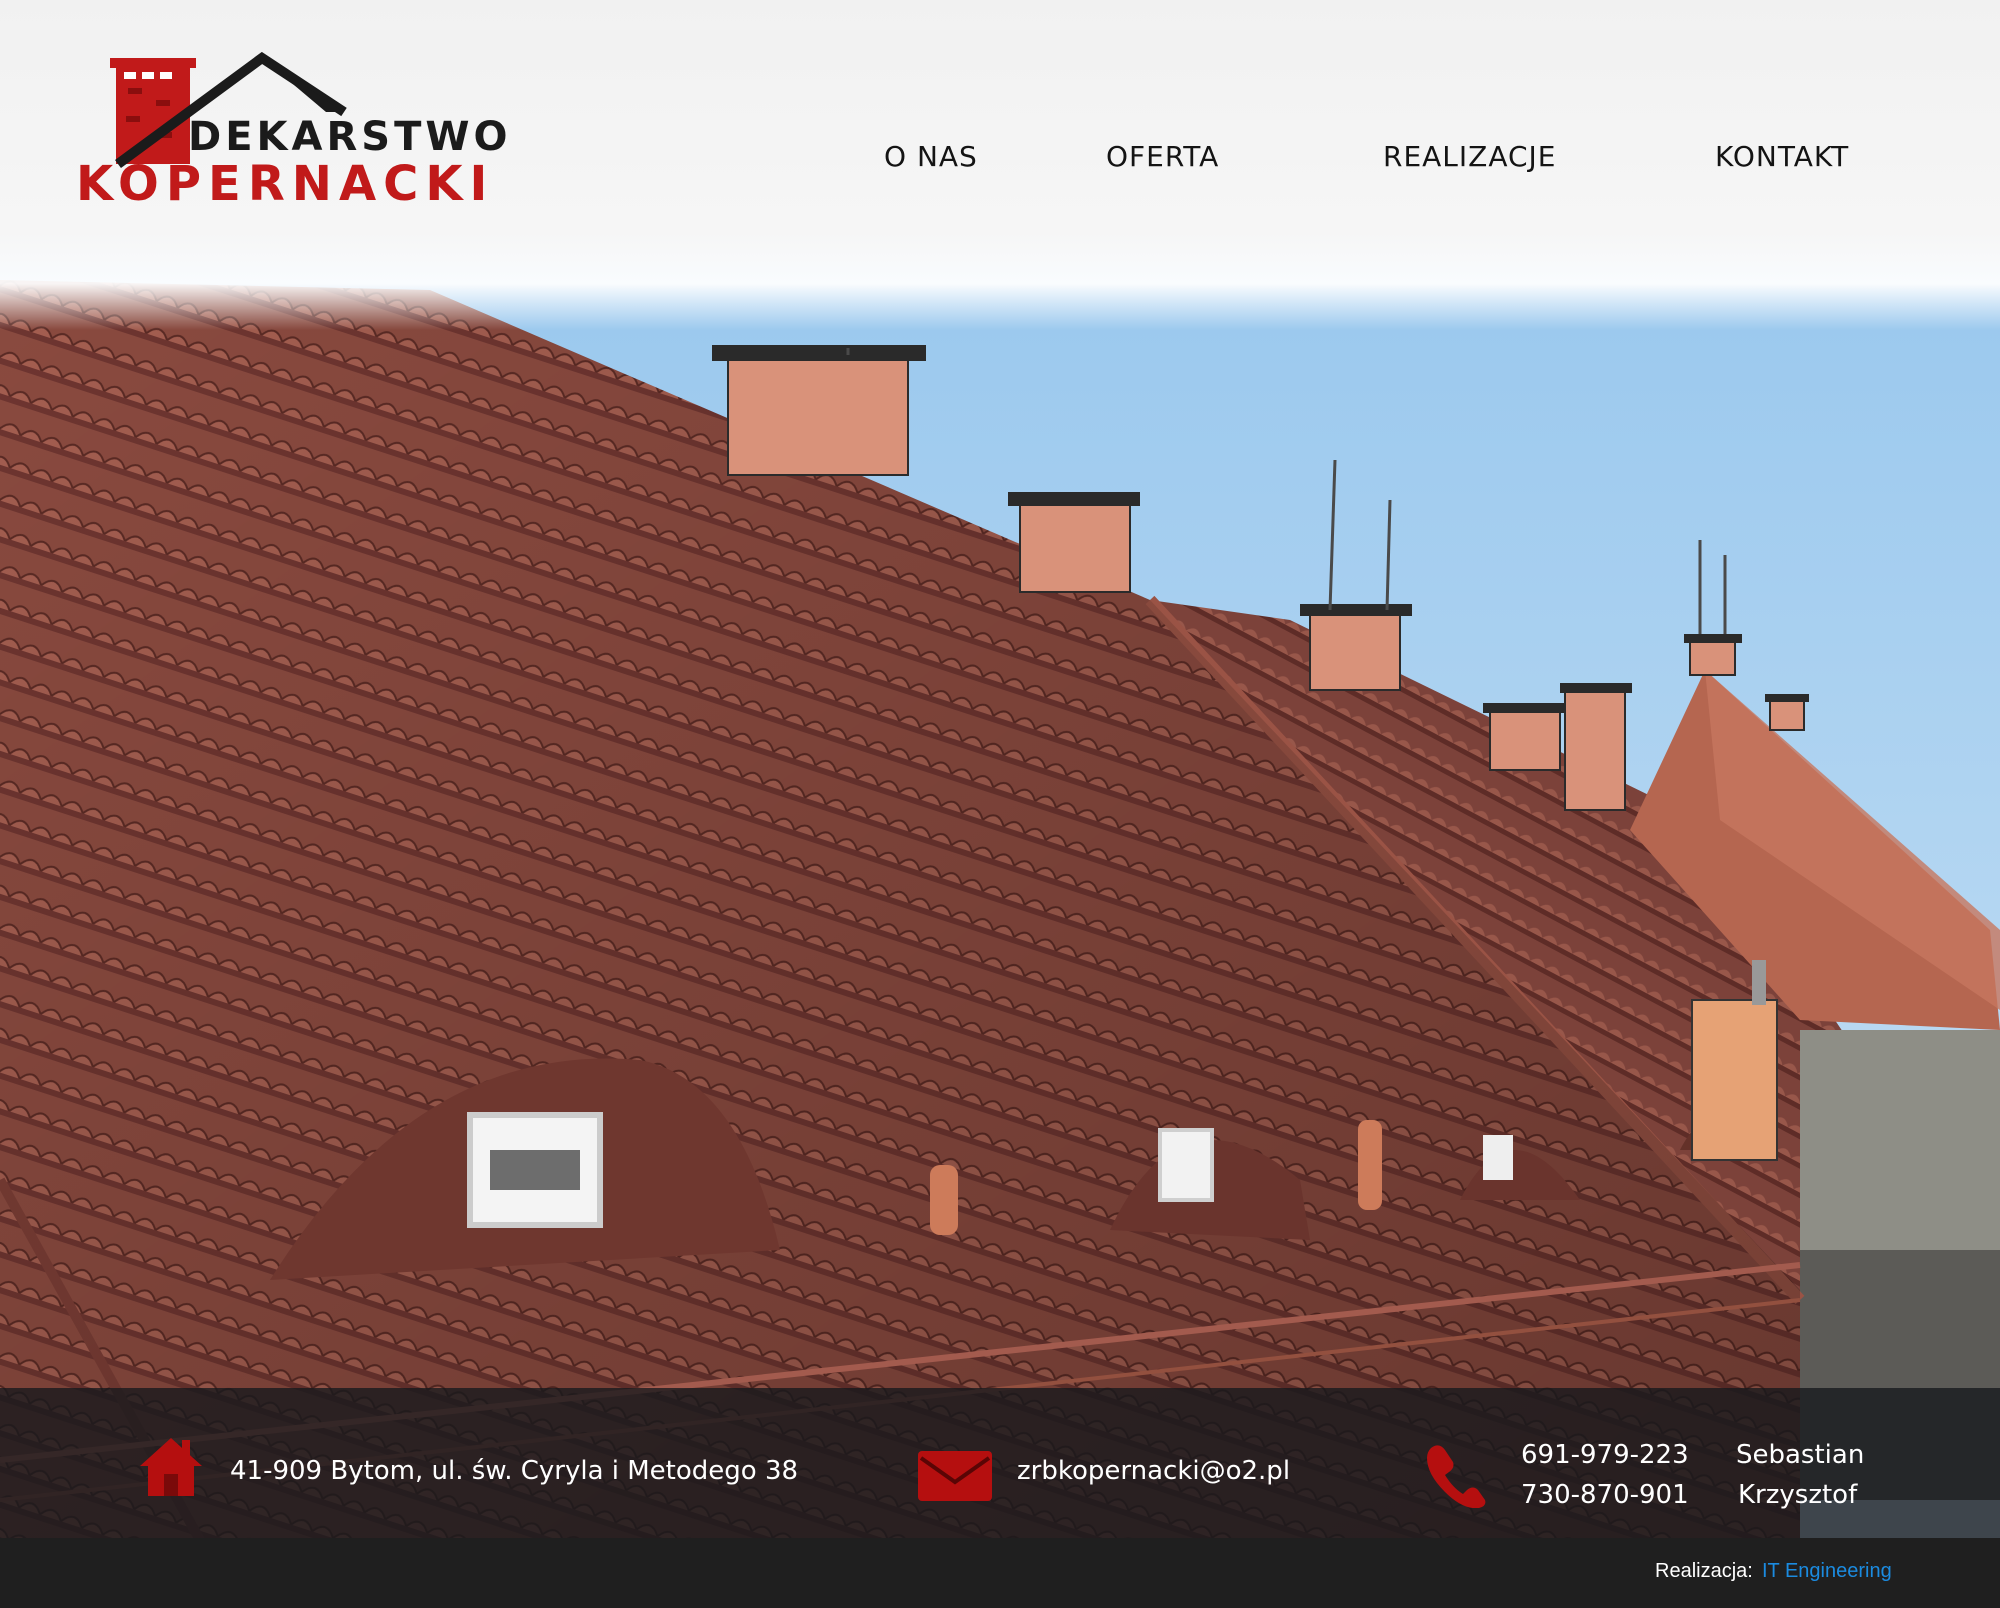 Image resolution: width=2000 pixels, height=1608 pixels. What do you see at coordinates (1470, 156) in the screenshot?
I see `nav-realizacje: REALIZACJE` at bounding box center [1470, 156].